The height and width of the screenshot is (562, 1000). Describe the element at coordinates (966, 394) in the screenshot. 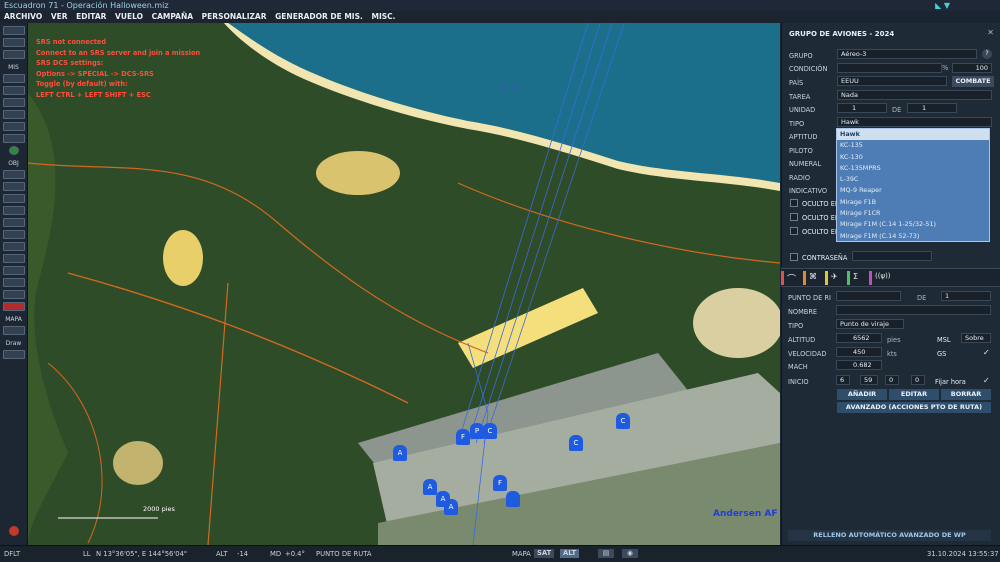

I see `borrar-button: BORRAR` at that location.